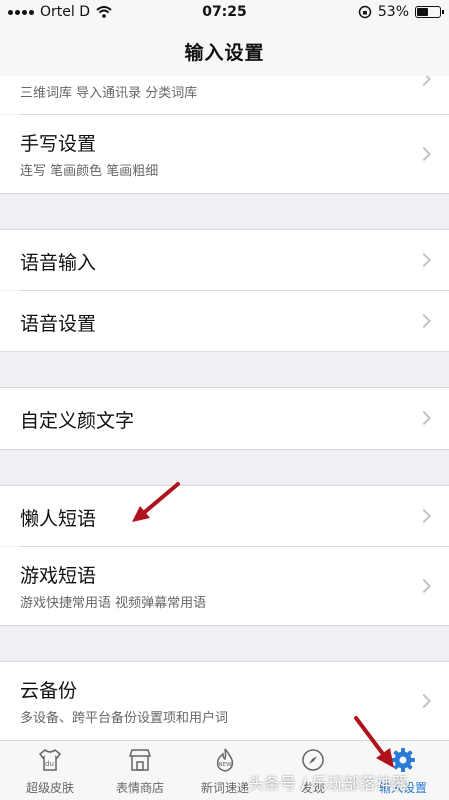 The width and height of the screenshot is (449, 800). I want to click on battery-area: 53%, so click(401, 12).